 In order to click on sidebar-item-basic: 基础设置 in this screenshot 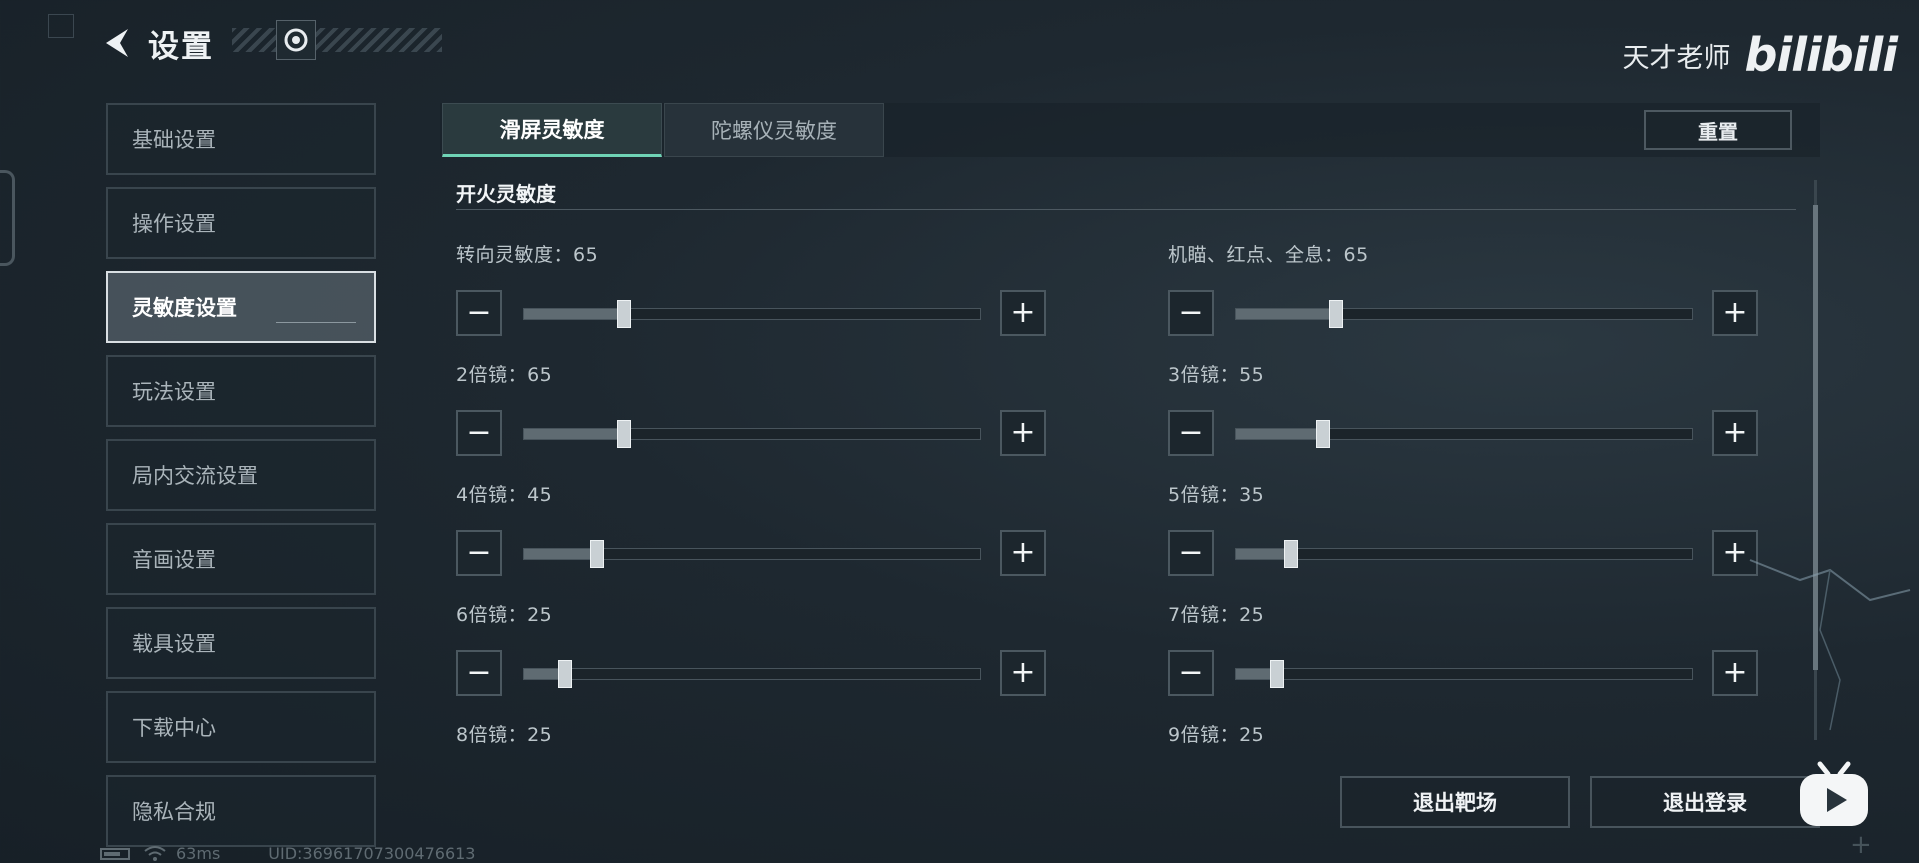, I will do `click(241, 139)`.